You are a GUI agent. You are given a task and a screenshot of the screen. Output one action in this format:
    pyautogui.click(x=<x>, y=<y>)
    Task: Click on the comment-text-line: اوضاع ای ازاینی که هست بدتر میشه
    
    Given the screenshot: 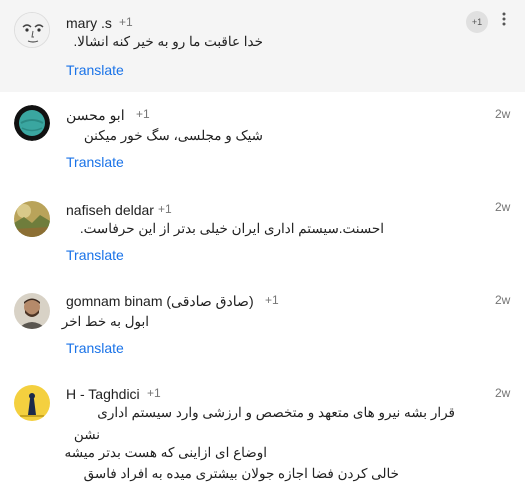 What is the action you would take?
    pyautogui.click(x=165, y=452)
    